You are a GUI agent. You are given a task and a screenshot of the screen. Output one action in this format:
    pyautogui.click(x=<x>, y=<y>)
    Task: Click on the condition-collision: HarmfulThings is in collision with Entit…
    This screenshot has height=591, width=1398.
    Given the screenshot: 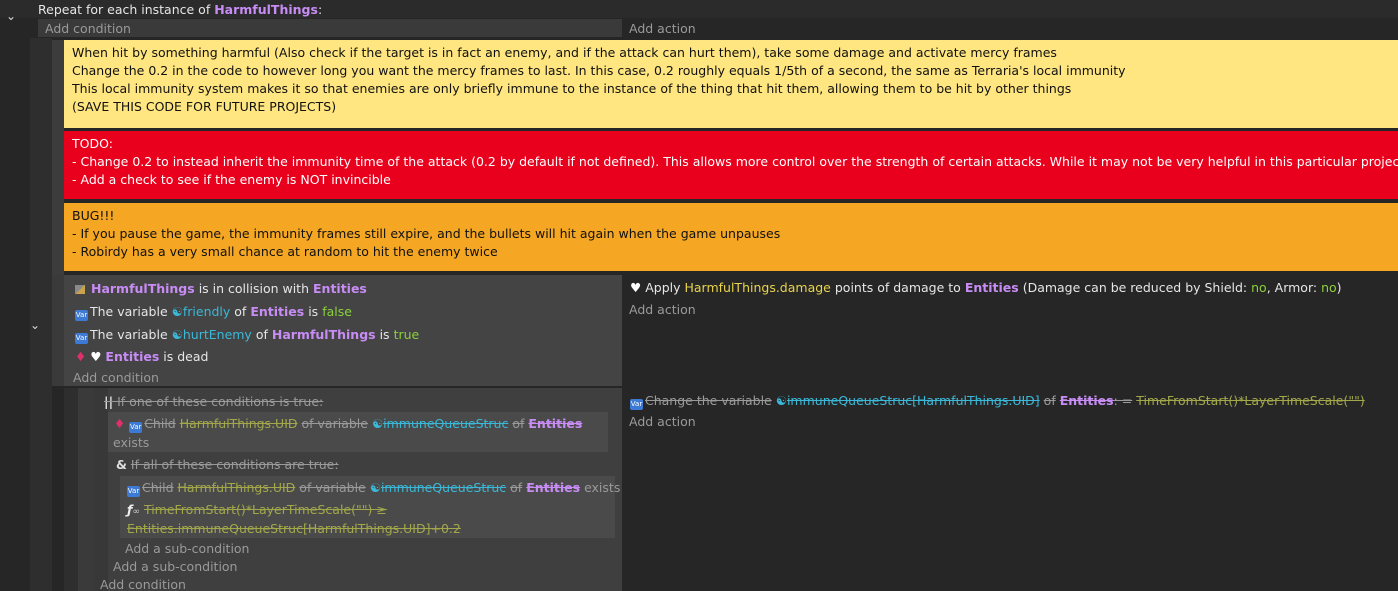 What is the action you would take?
    pyautogui.click(x=221, y=288)
    